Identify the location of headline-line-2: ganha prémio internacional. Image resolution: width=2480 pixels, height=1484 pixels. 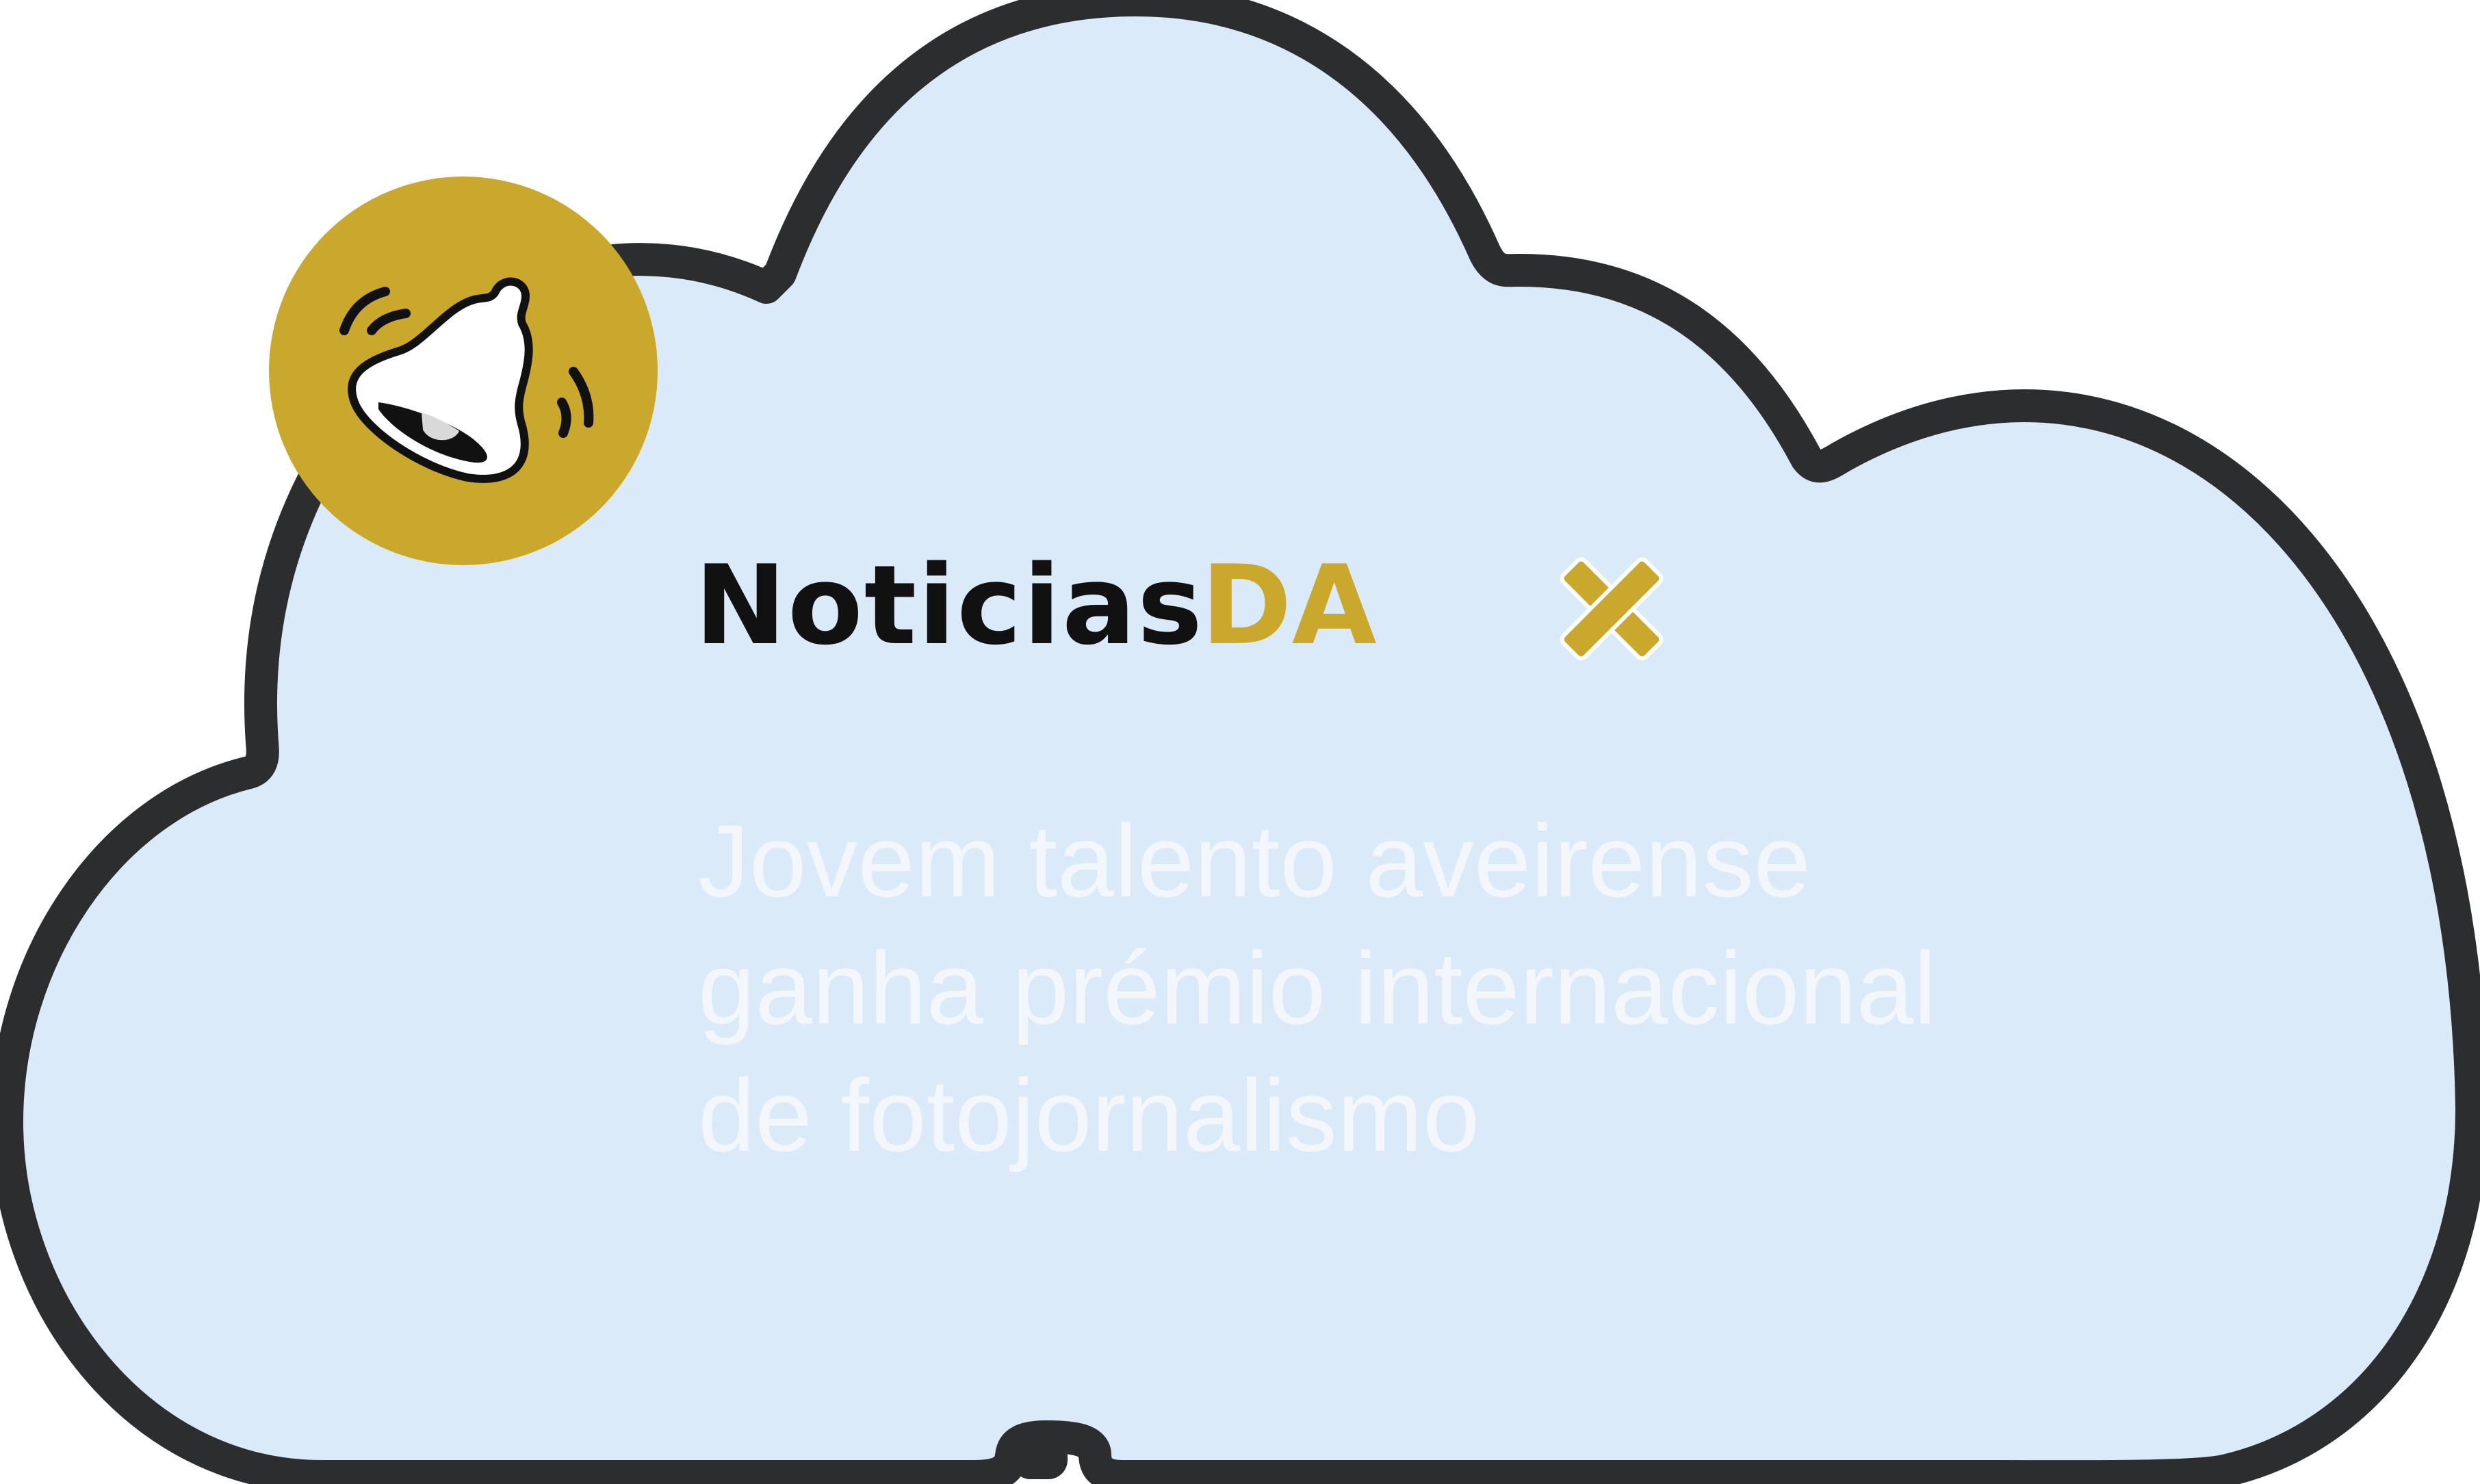
(1317, 987).